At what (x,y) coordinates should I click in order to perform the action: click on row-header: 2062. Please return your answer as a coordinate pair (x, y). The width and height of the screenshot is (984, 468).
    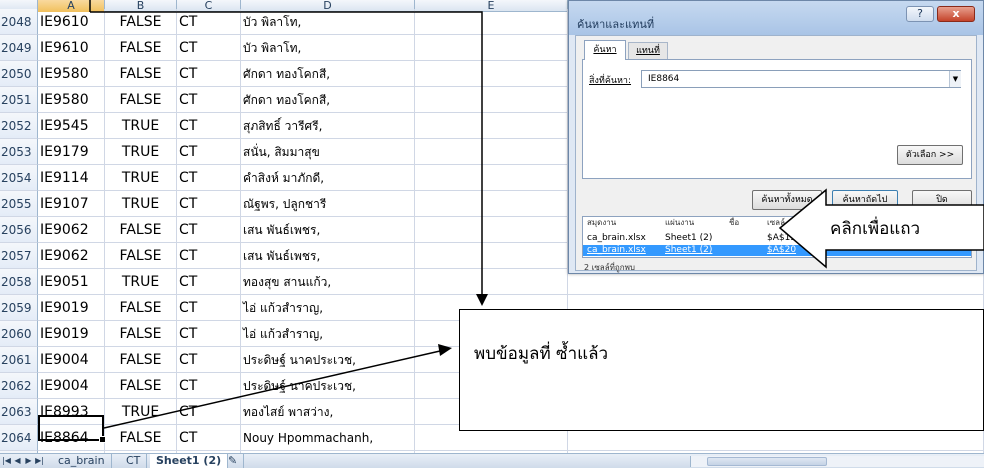
    Looking at the image, I should click on (19, 386).